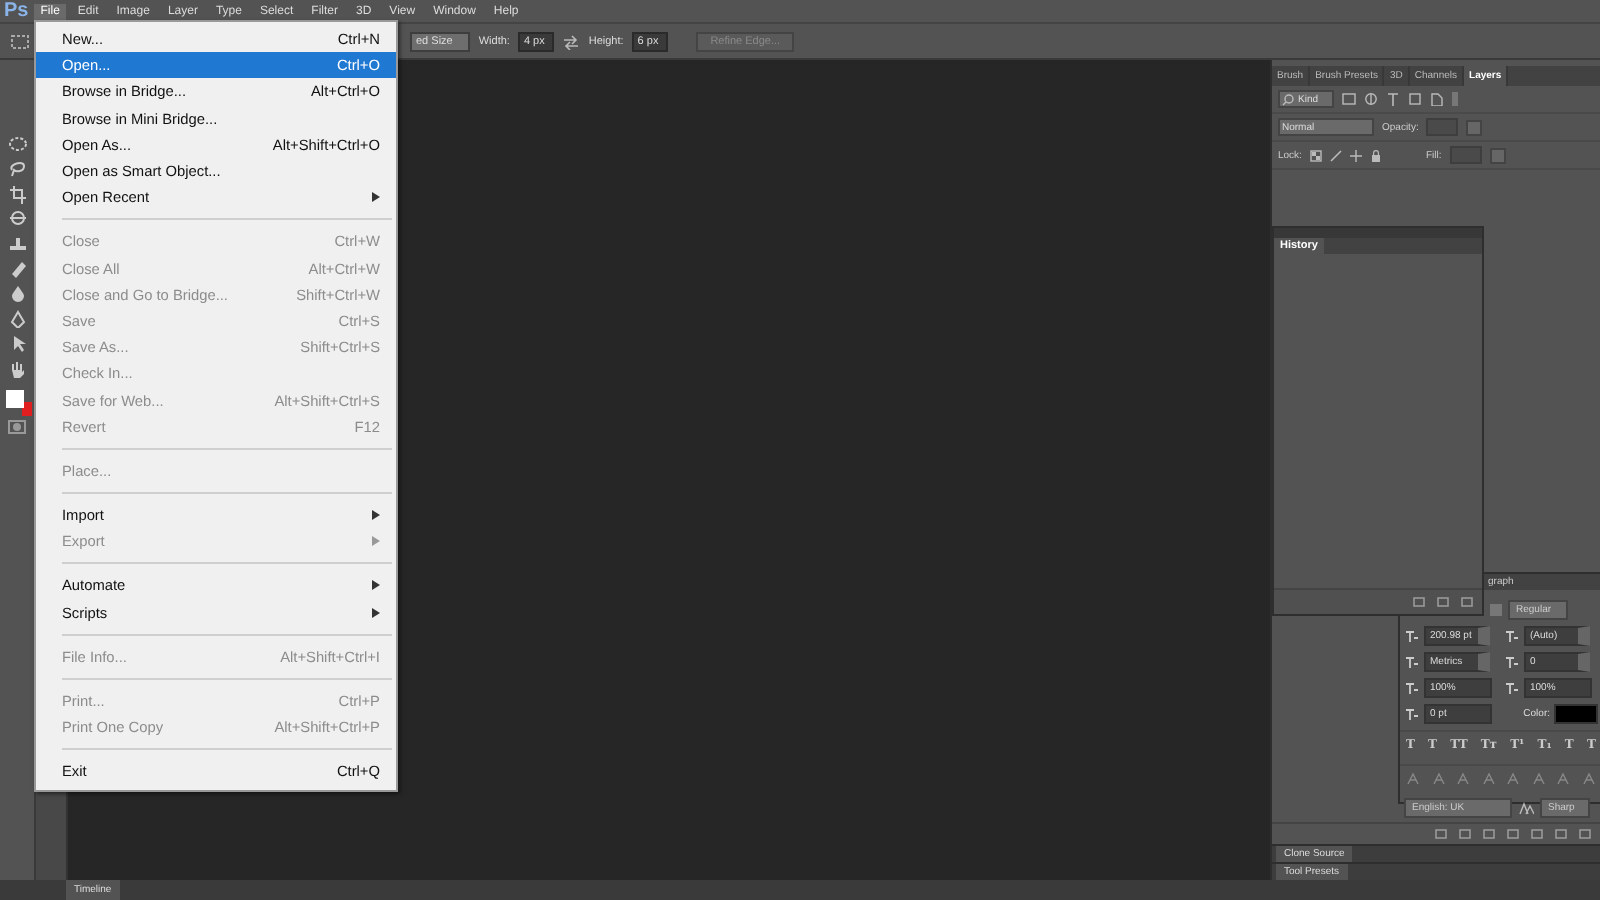  Describe the element at coordinates (1512, 662) in the screenshot. I see `tracking-icon` at that location.